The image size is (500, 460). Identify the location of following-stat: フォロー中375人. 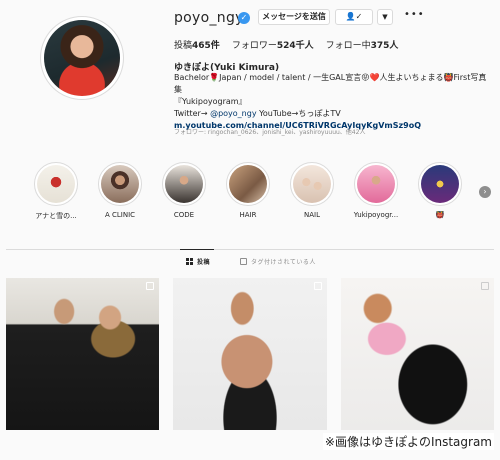
(362, 44).